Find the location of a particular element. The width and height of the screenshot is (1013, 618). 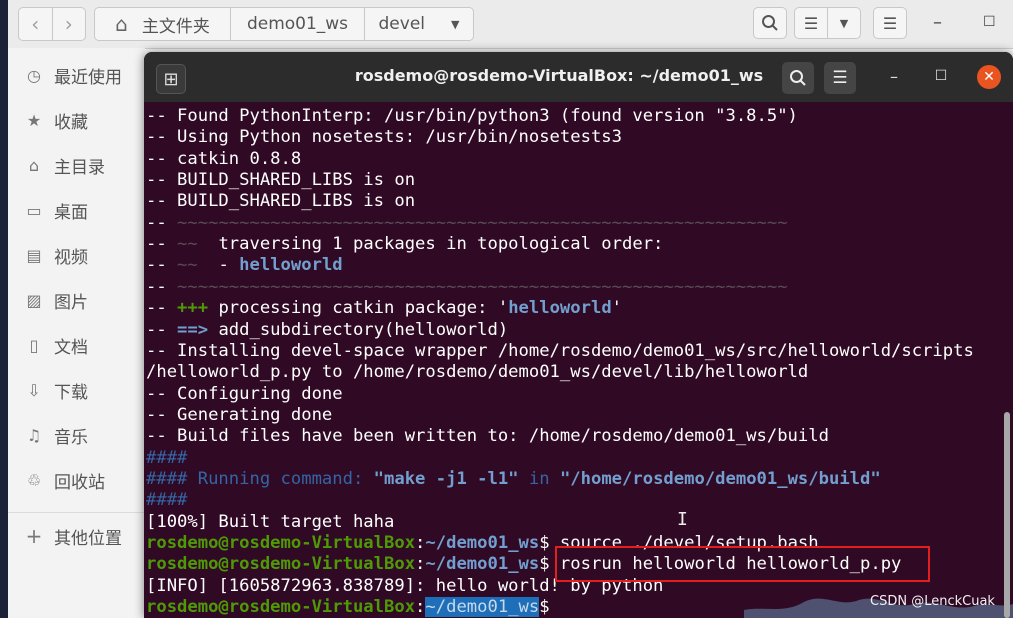

terminal-text-segment: #### Running command: is located at coordinates (260, 478).